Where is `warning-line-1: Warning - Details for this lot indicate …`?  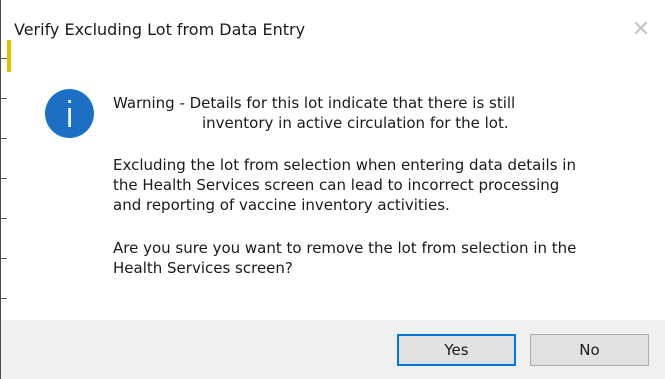
warning-line-1: Warning - Details for this lot indicate … is located at coordinates (314, 103).